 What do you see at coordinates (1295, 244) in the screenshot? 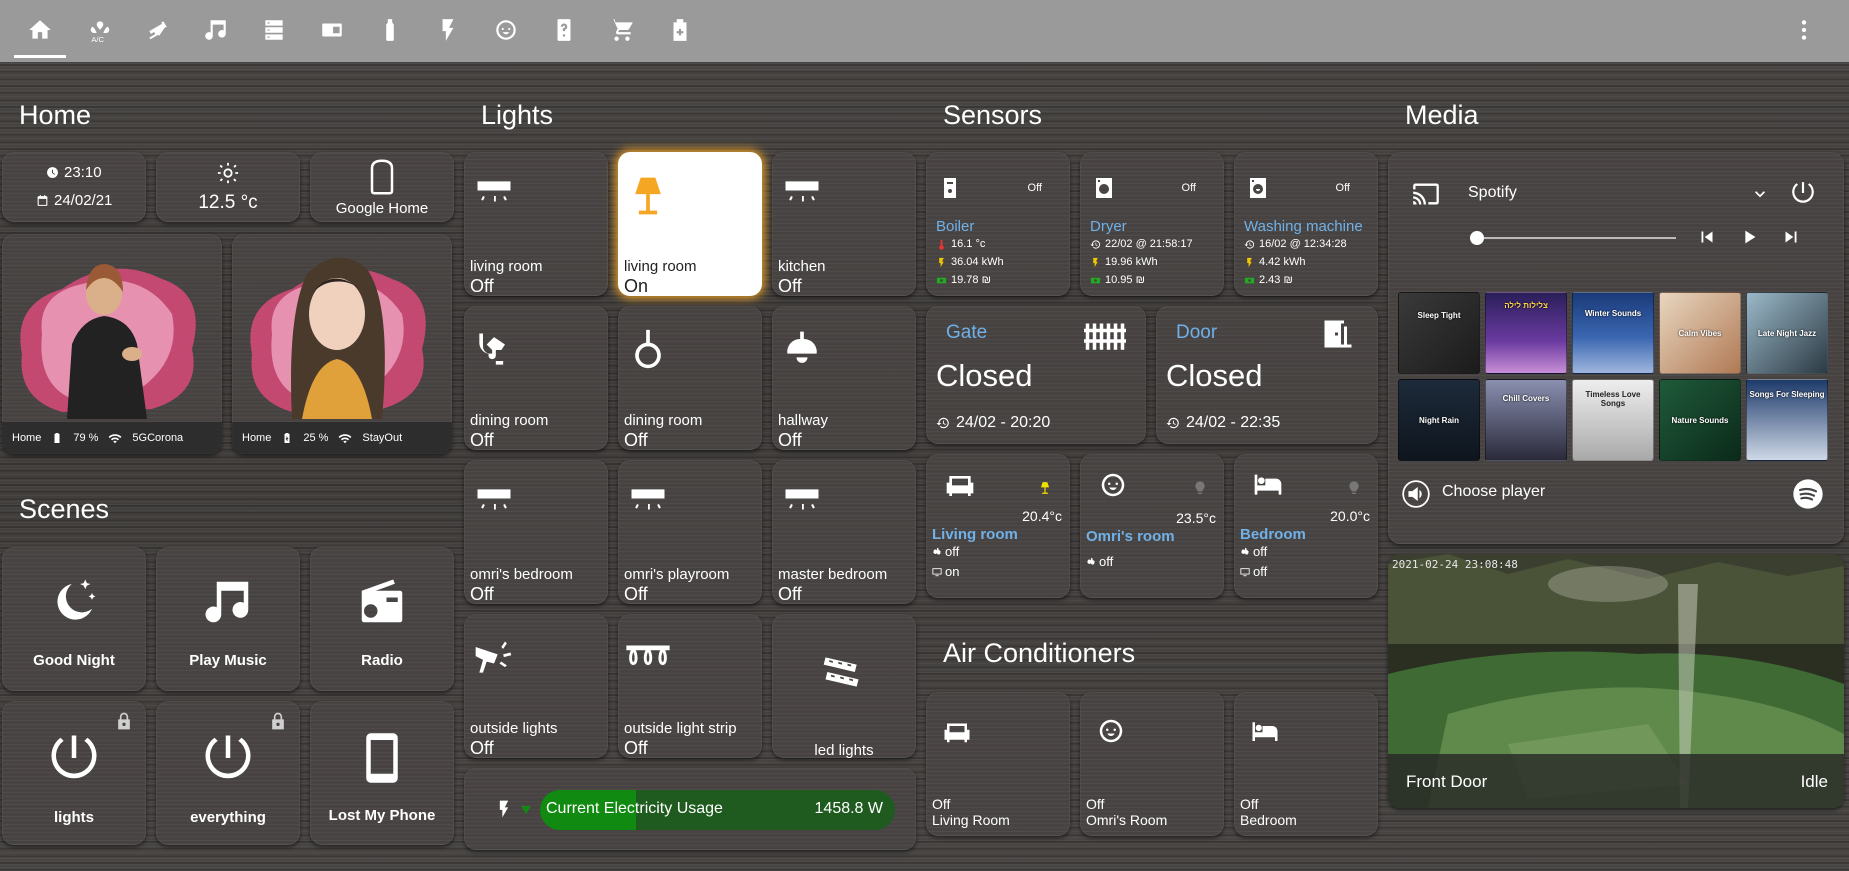
I see `sensor-line: 16/02 @ 12:34:28` at bounding box center [1295, 244].